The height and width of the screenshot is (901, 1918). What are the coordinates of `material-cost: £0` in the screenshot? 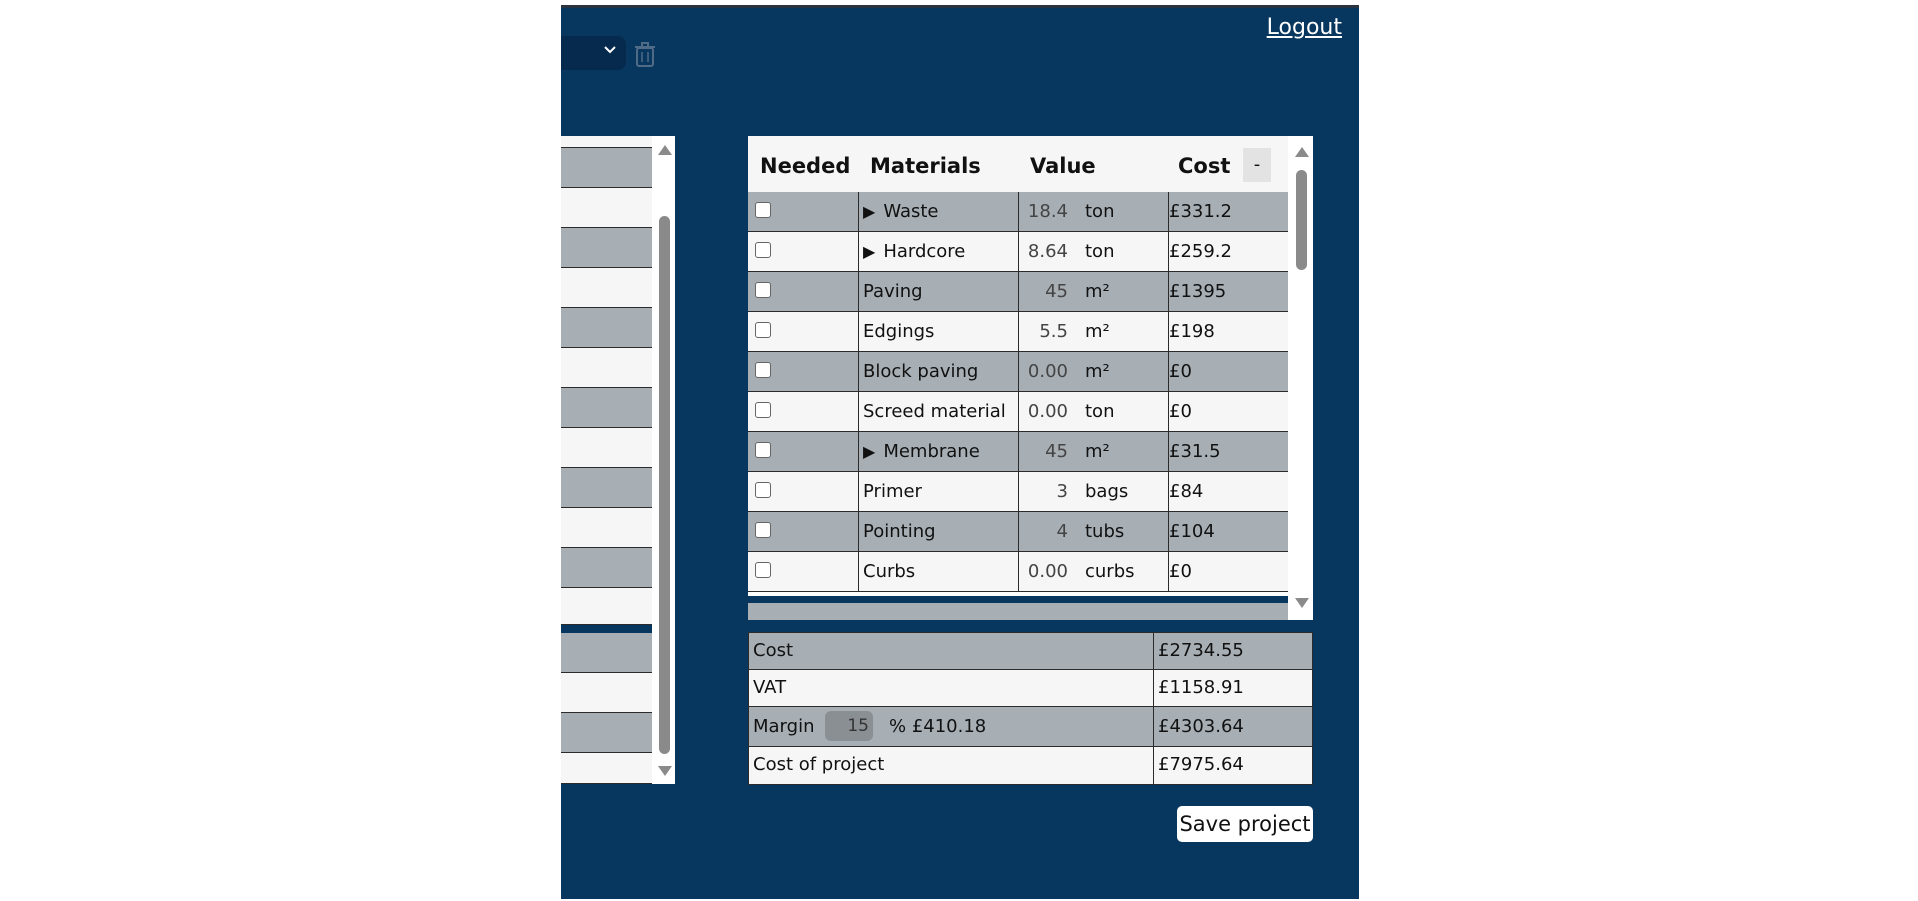 It's located at (1180, 411).